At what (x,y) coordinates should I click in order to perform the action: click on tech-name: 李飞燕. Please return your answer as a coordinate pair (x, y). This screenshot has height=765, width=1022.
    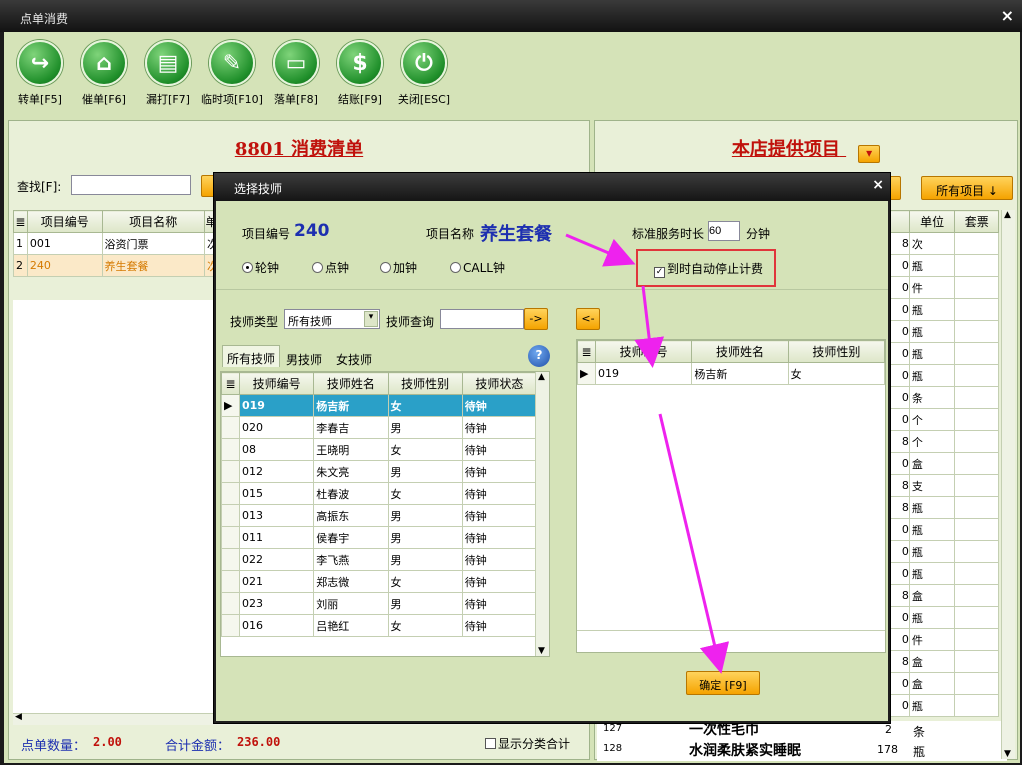
    Looking at the image, I should click on (351, 559).